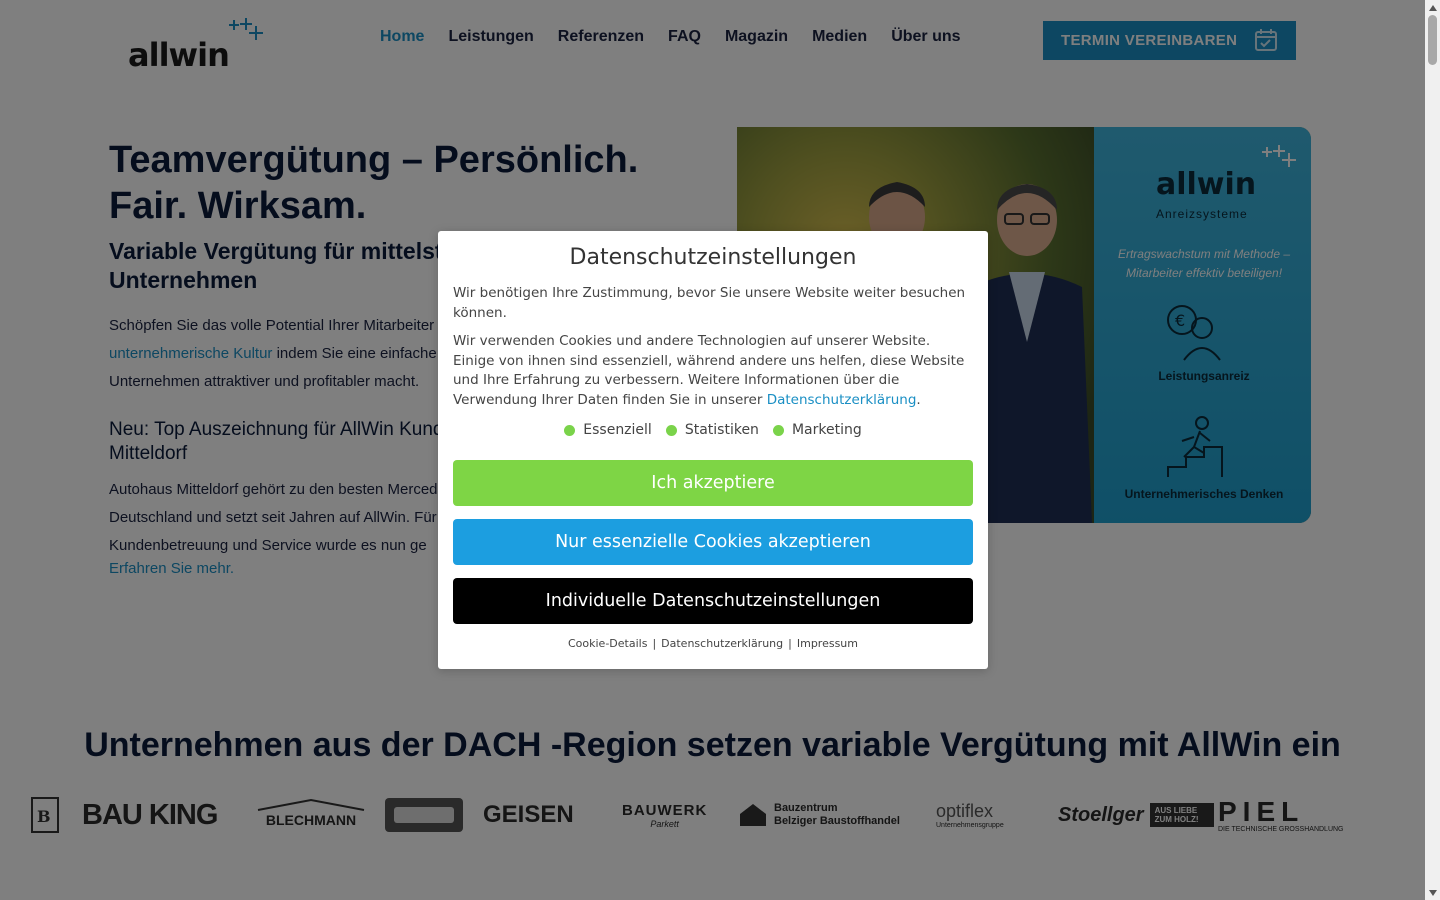 Image resolution: width=1440 pixels, height=900 pixels. What do you see at coordinates (722, 643) in the screenshot?
I see `privacy-footer-link: Datenschutzerklärung` at bounding box center [722, 643].